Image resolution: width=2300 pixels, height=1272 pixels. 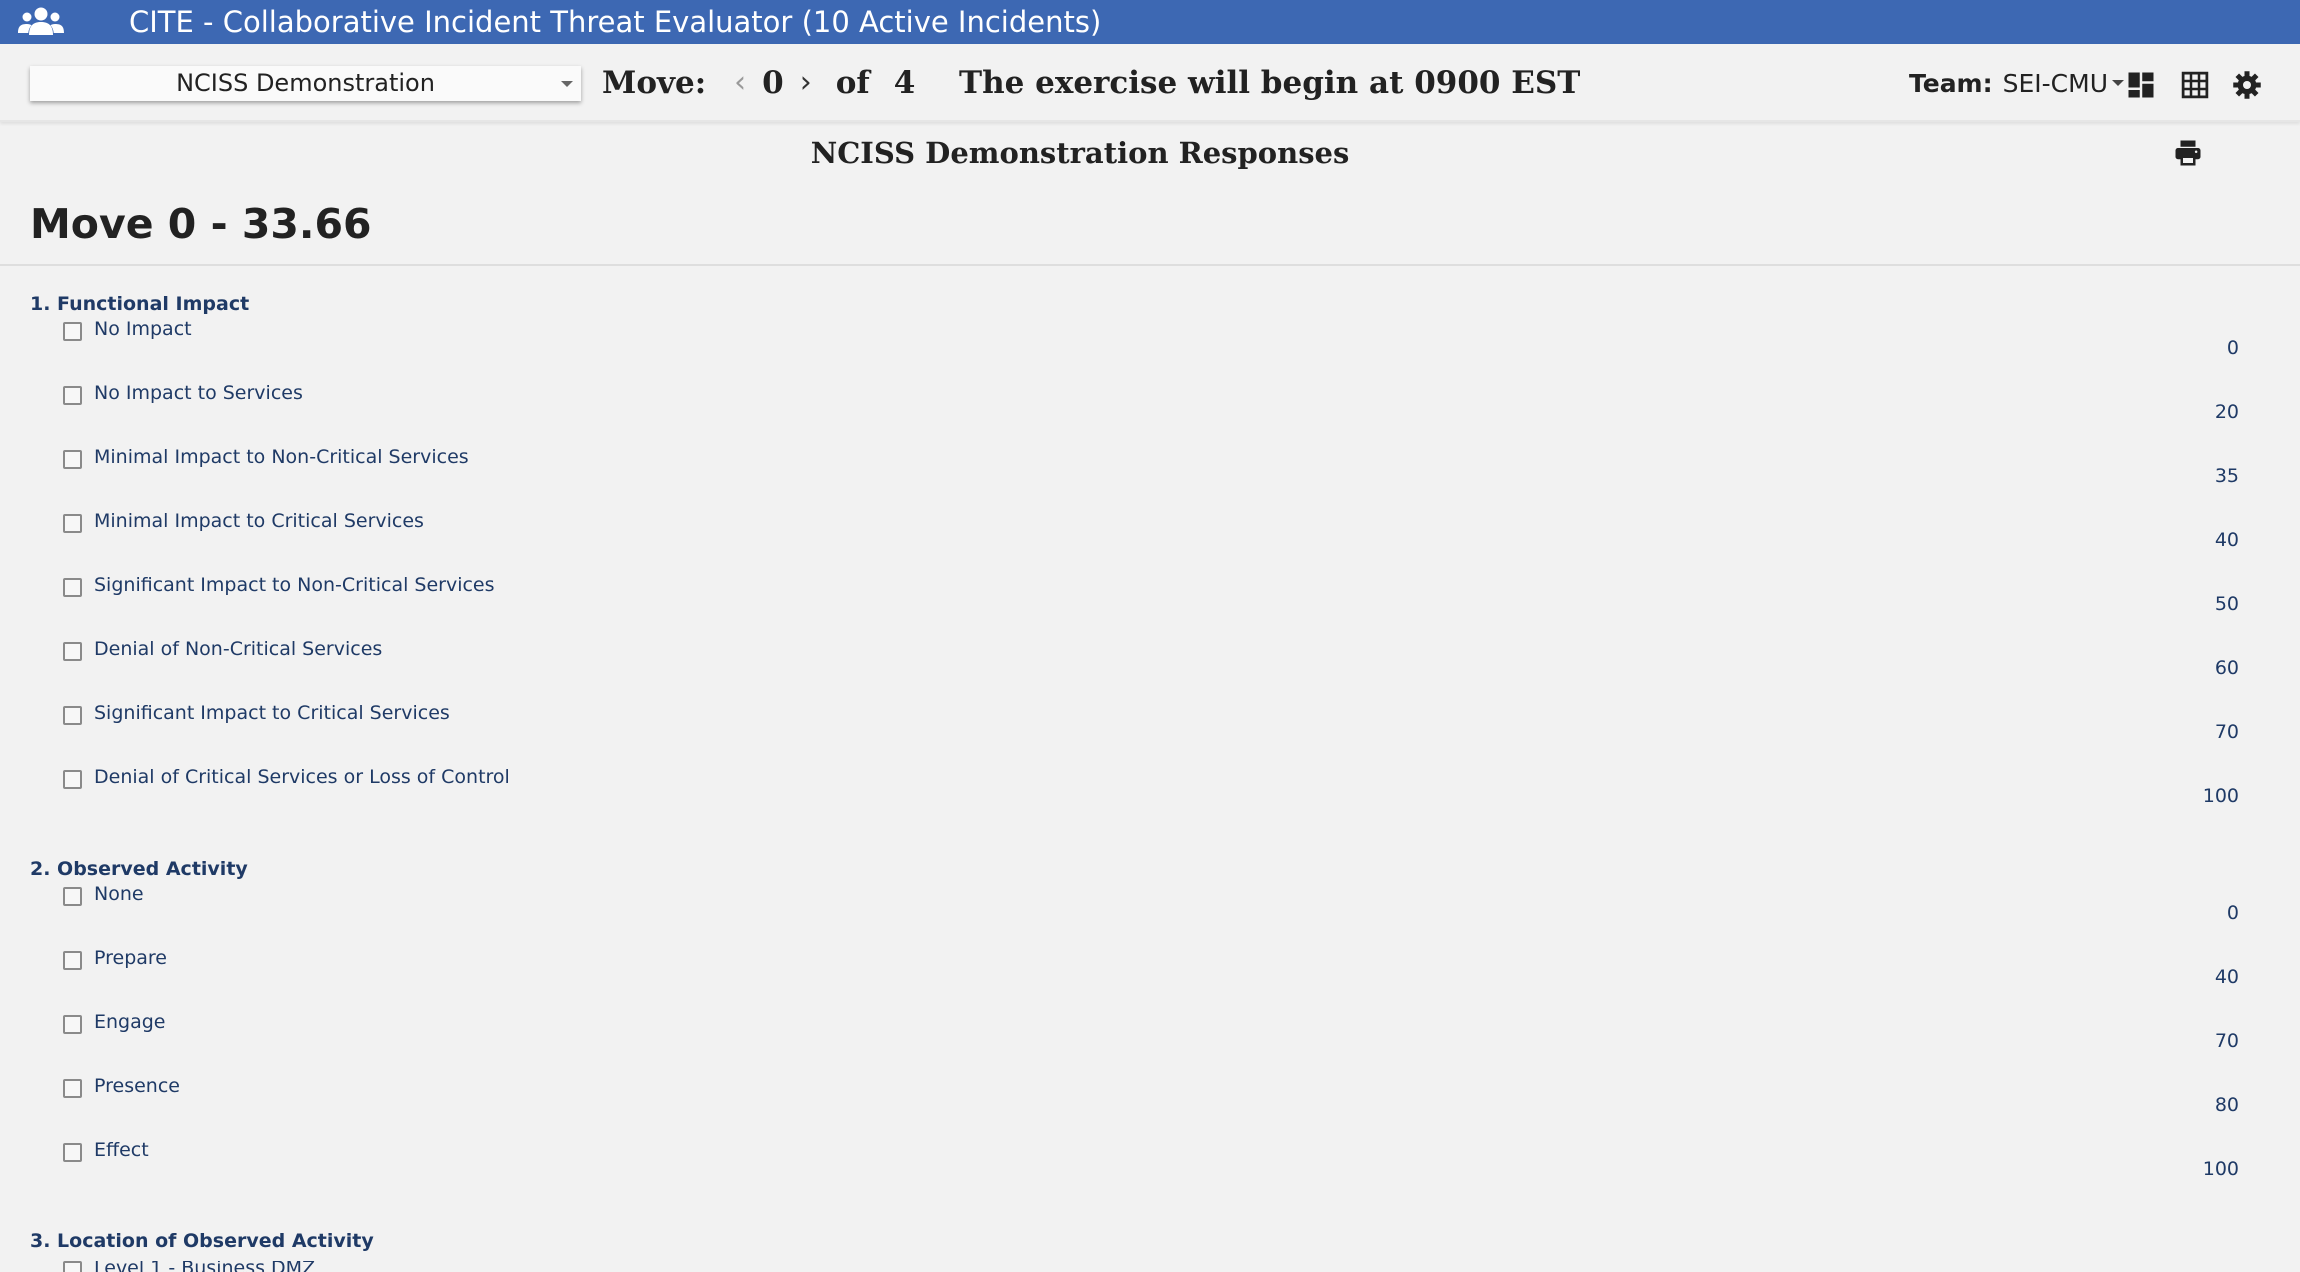 I want to click on option-row: Engage 70, so click(x=1150, y=1043).